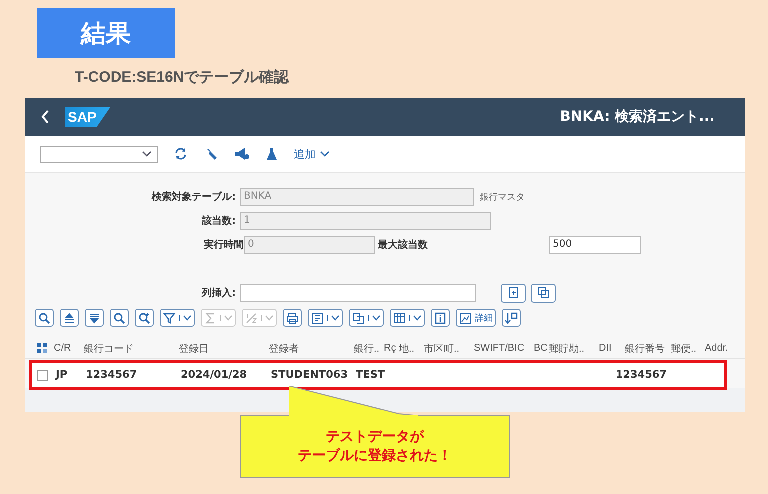 The image size is (768, 494). What do you see at coordinates (642, 349) in the screenshot?
I see `column-header: 銀行番号` at bounding box center [642, 349].